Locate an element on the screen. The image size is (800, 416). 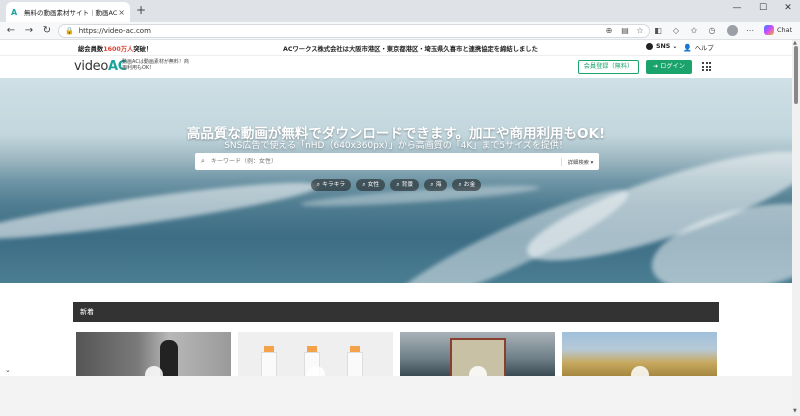
sns-menu: SNS ⌄ is located at coordinates (661, 46).